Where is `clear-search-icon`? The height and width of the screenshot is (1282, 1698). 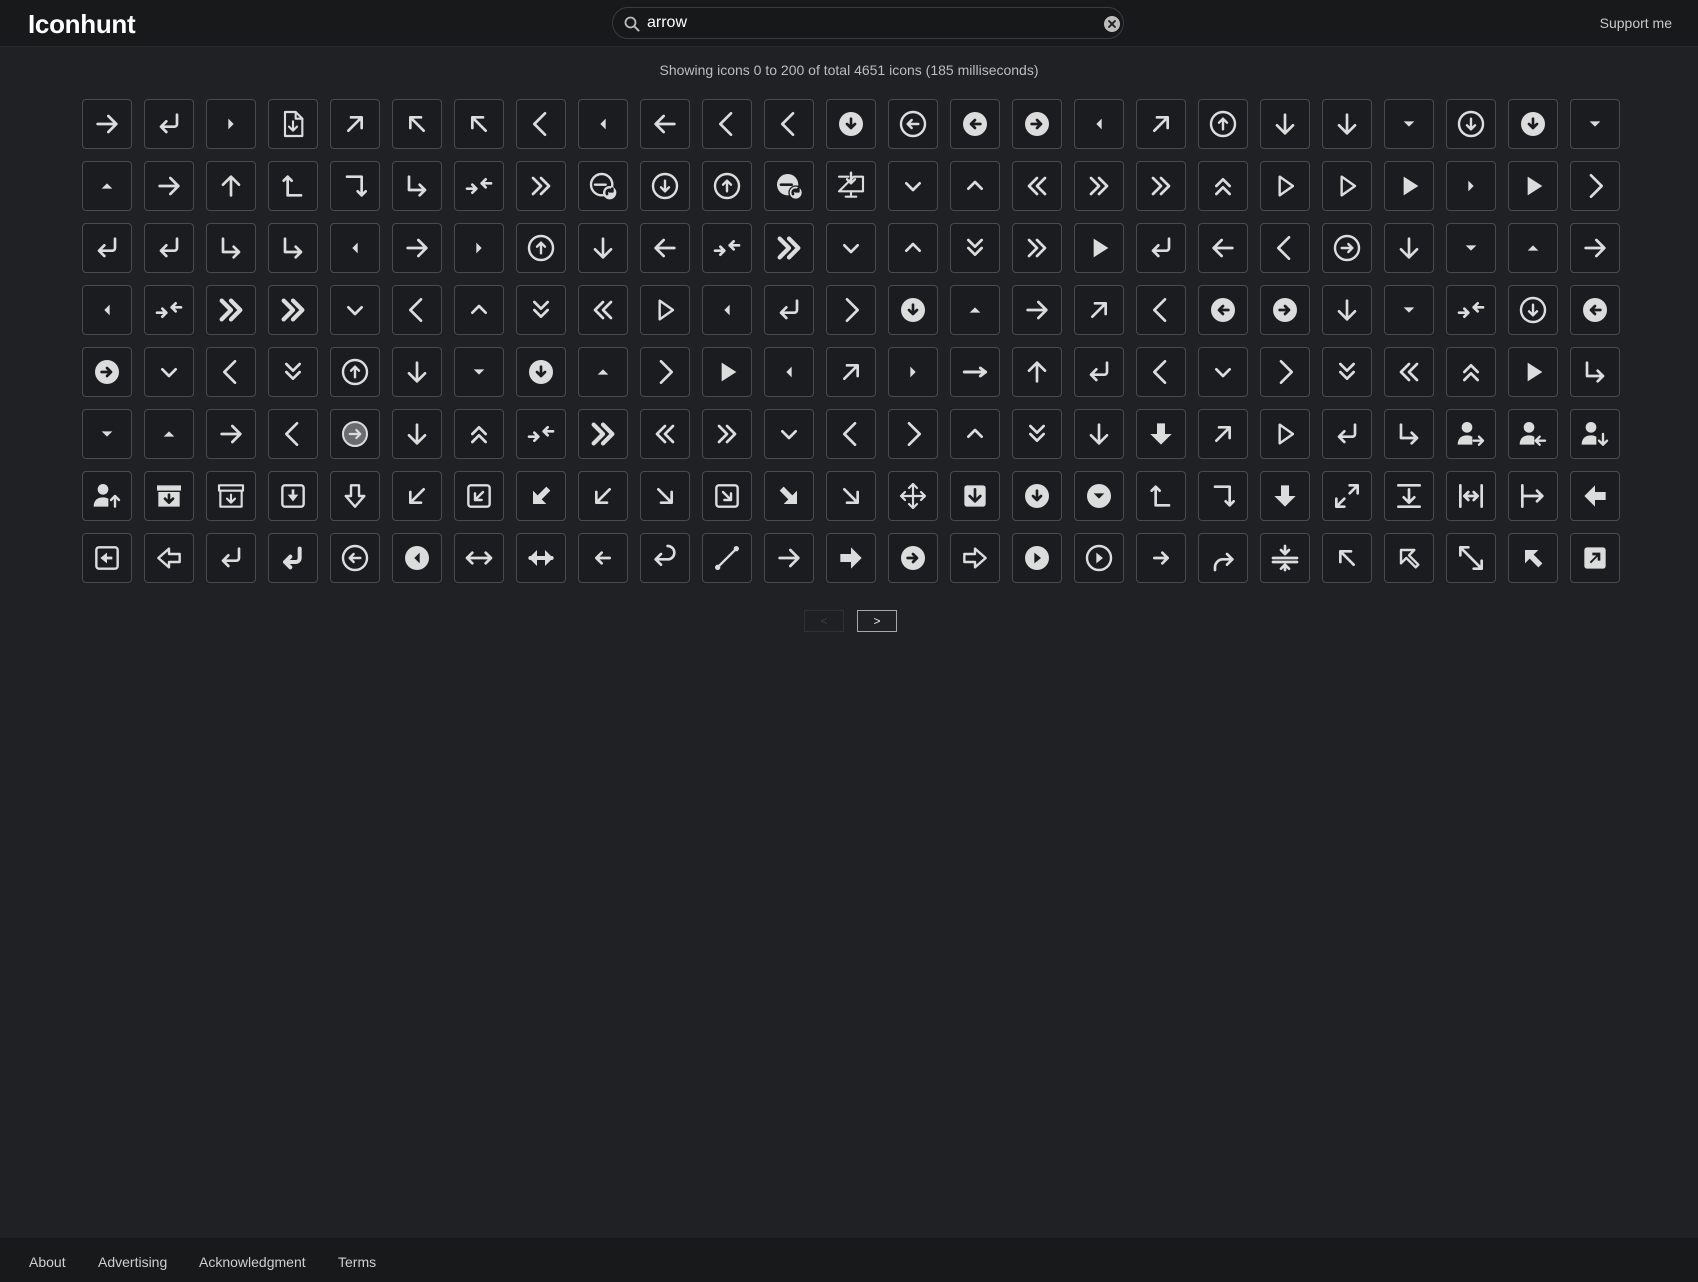 clear-search-icon is located at coordinates (1112, 24).